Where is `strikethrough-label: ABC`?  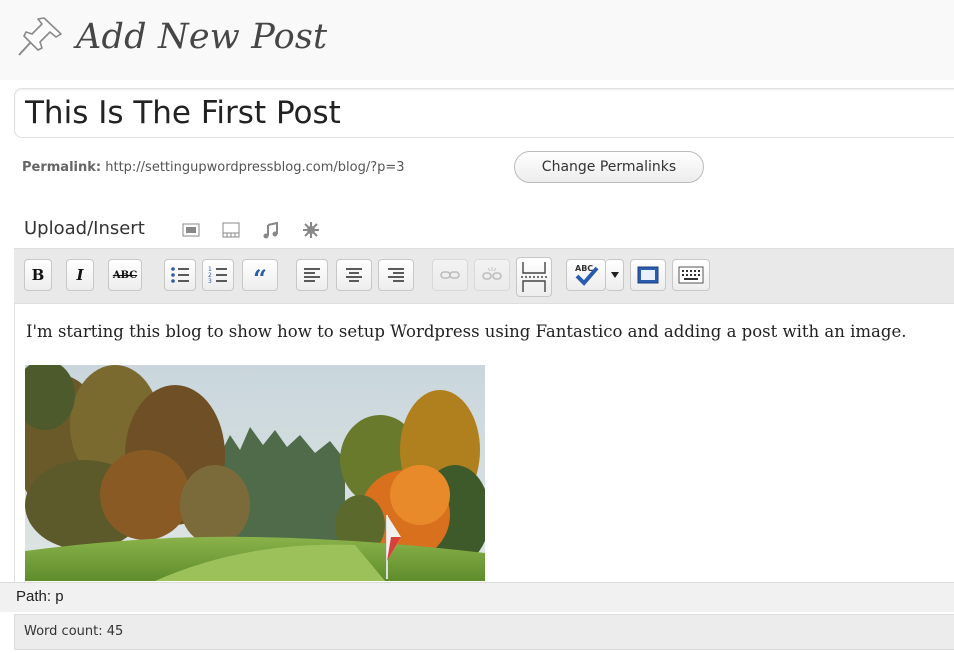
strikethrough-label: ABC is located at coordinates (125, 275).